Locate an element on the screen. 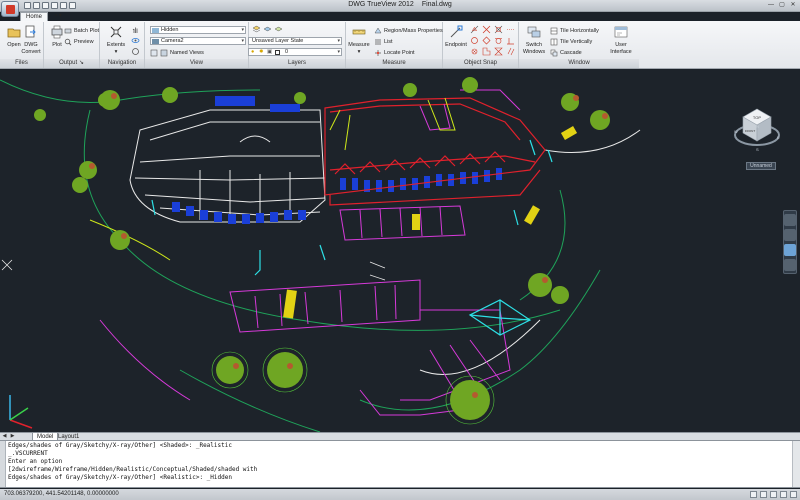 Image resolution: width=800 pixels, height=500 pixels. measure-button: Measure ▾ is located at coordinates (359, 41).